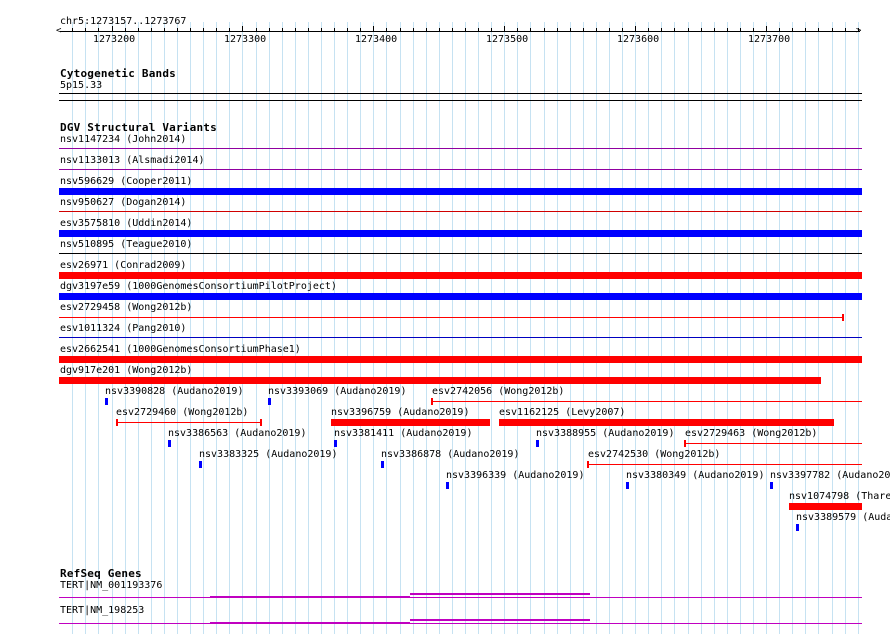 This screenshot has height=634, width=890. I want to click on dgv-variant-label: nsv3386563 (Audano2019), so click(237, 433).